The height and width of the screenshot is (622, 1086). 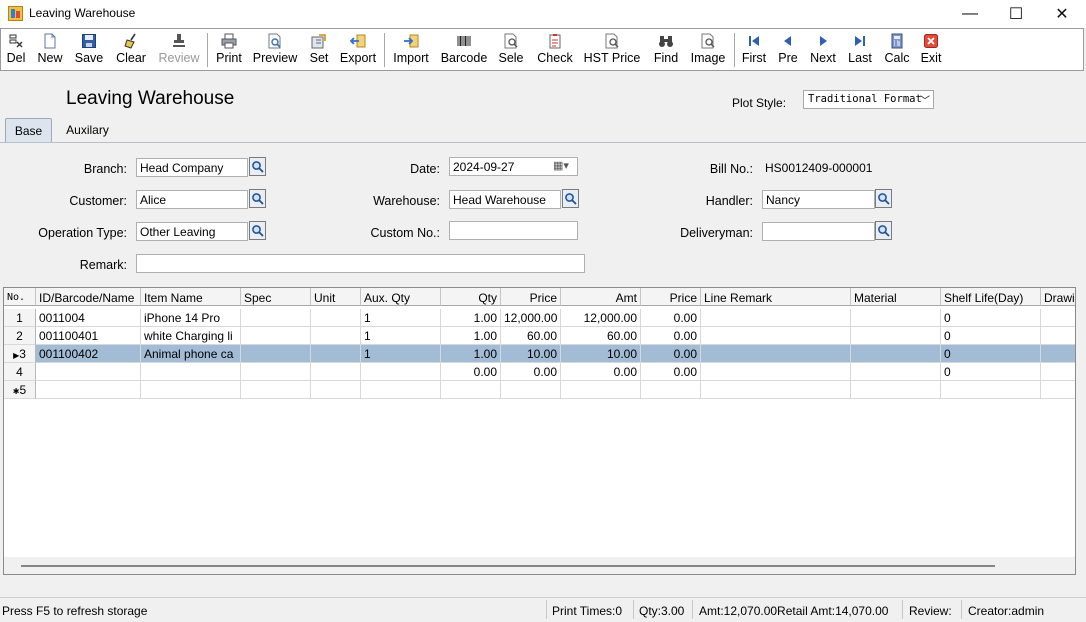 What do you see at coordinates (191, 318) in the screenshot?
I see `item-name-cell: iPhone 14 Pro` at bounding box center [191, 318].